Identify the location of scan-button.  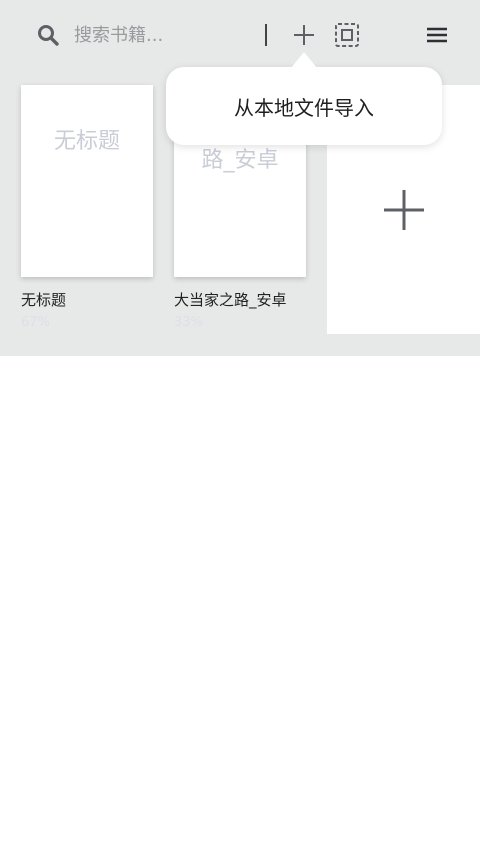
(347, 35).